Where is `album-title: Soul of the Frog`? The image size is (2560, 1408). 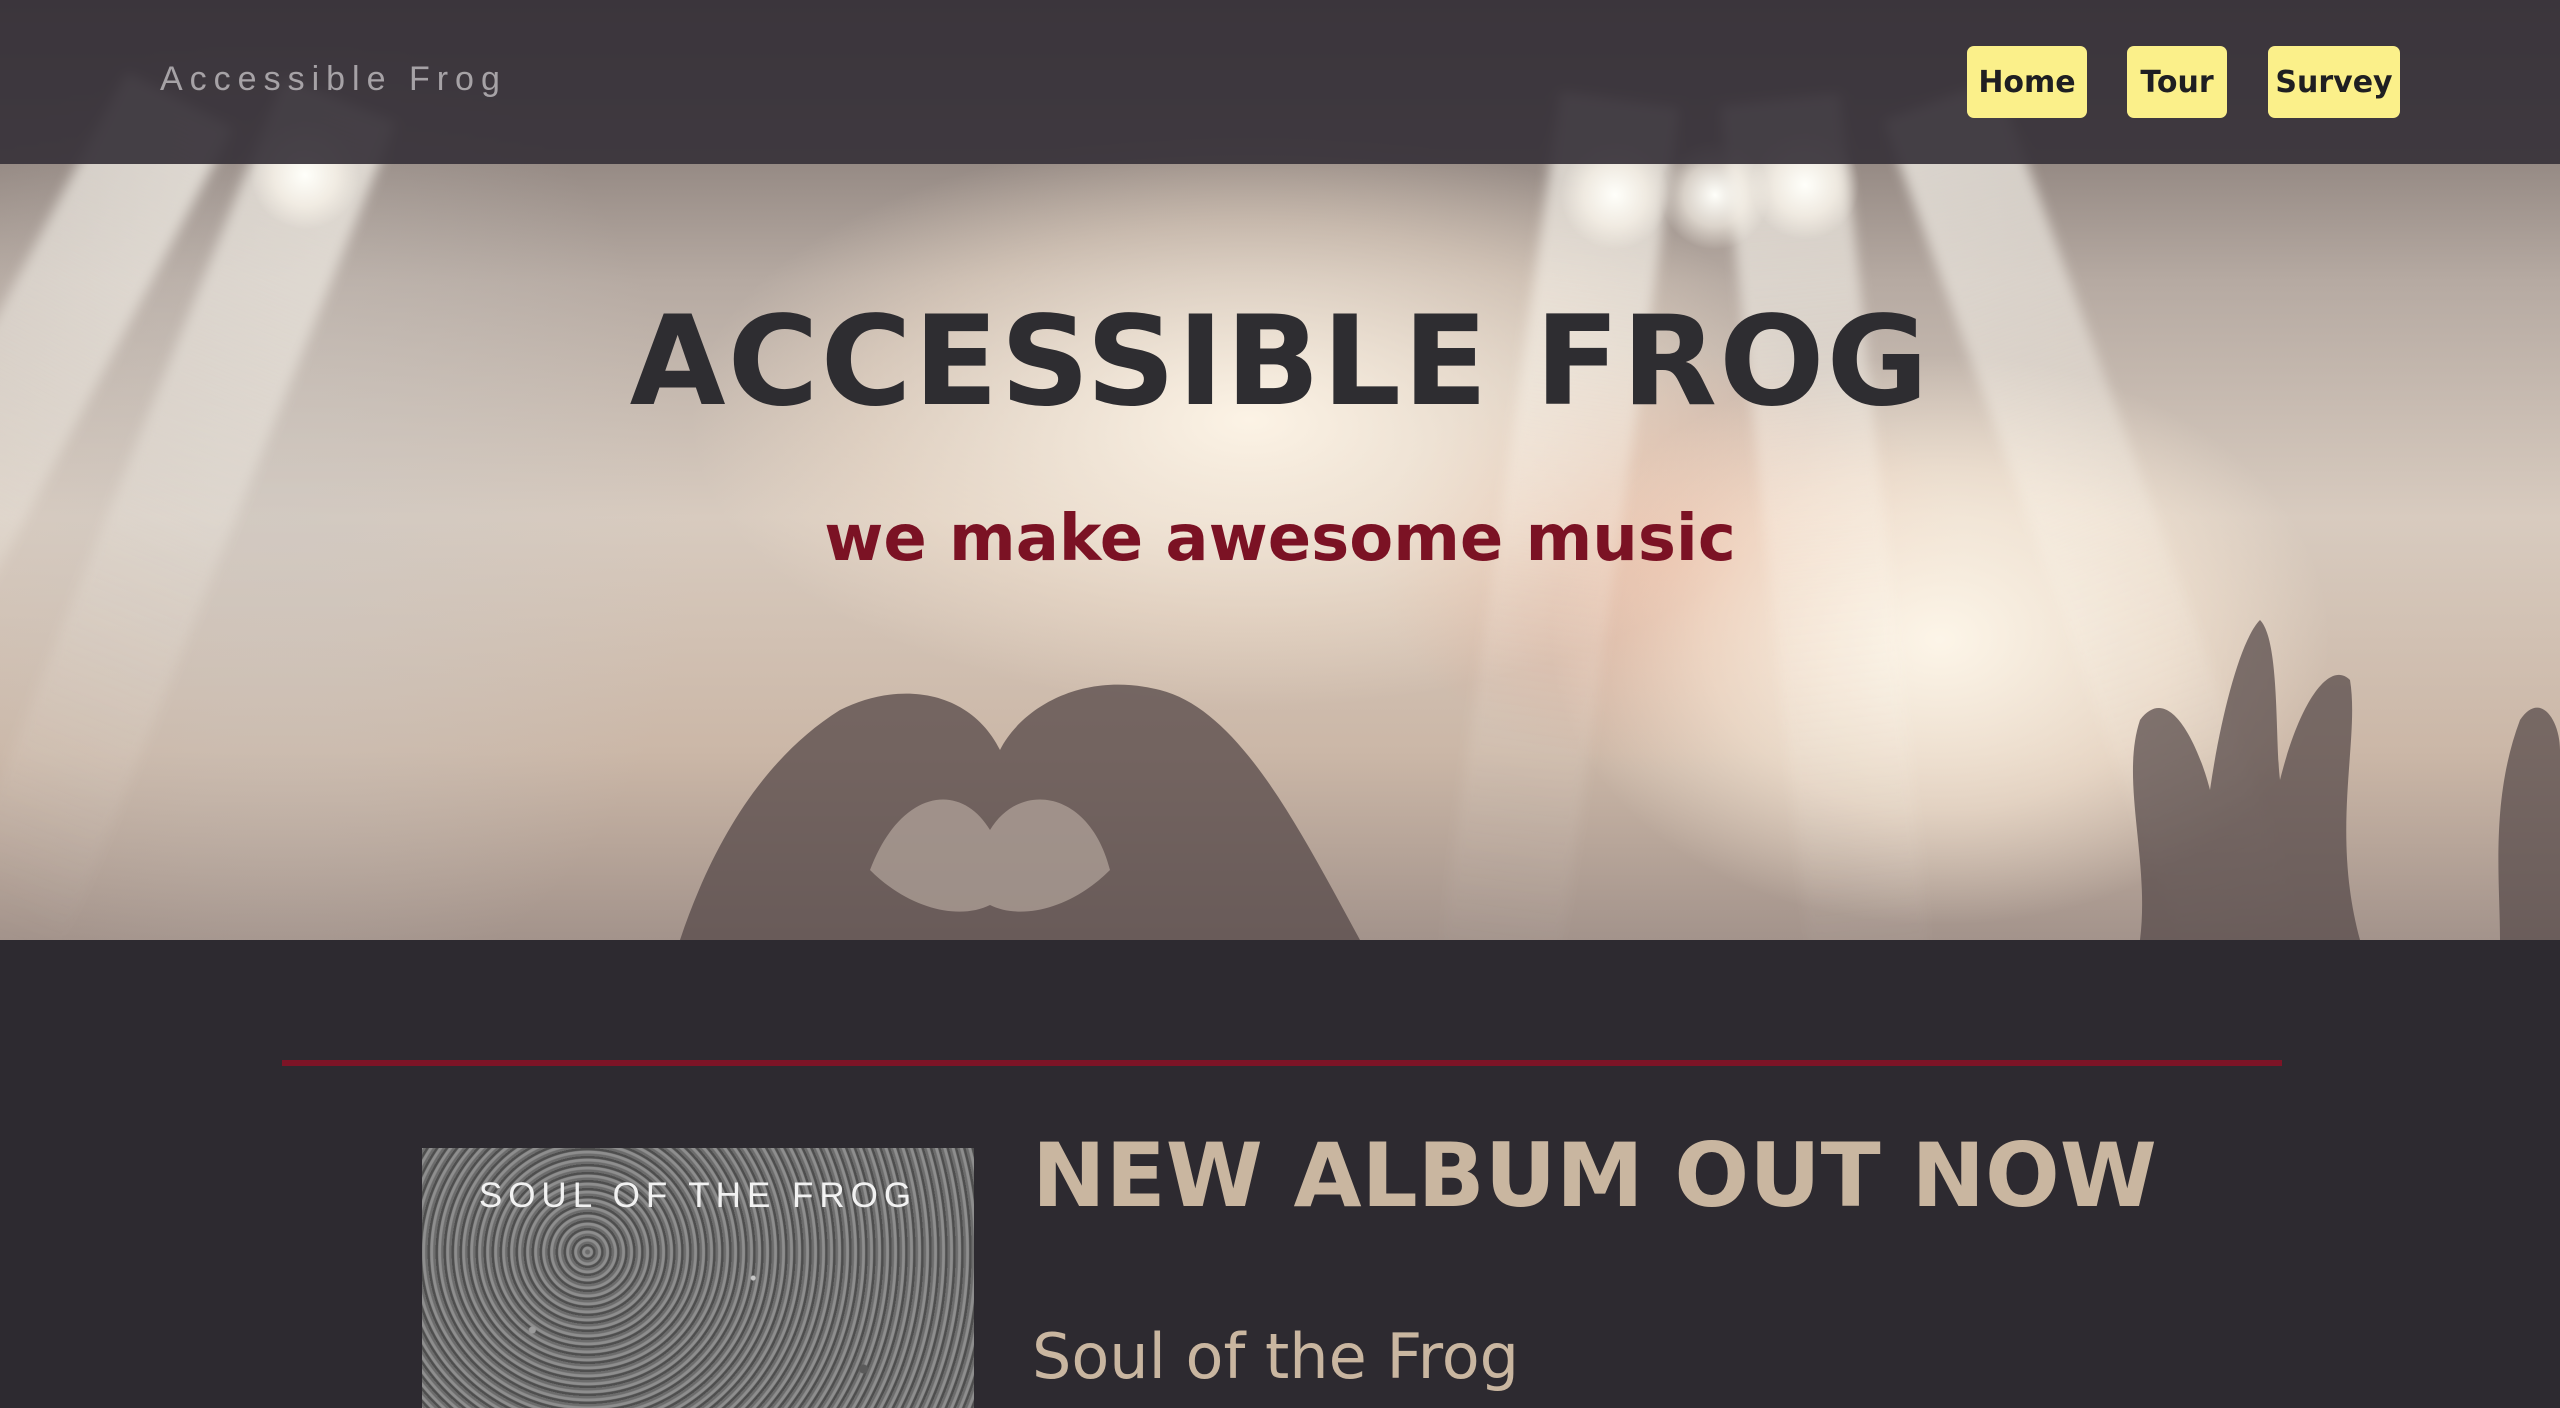 album-title: Soul of the Frog is located at coordinates (1276, 1356).